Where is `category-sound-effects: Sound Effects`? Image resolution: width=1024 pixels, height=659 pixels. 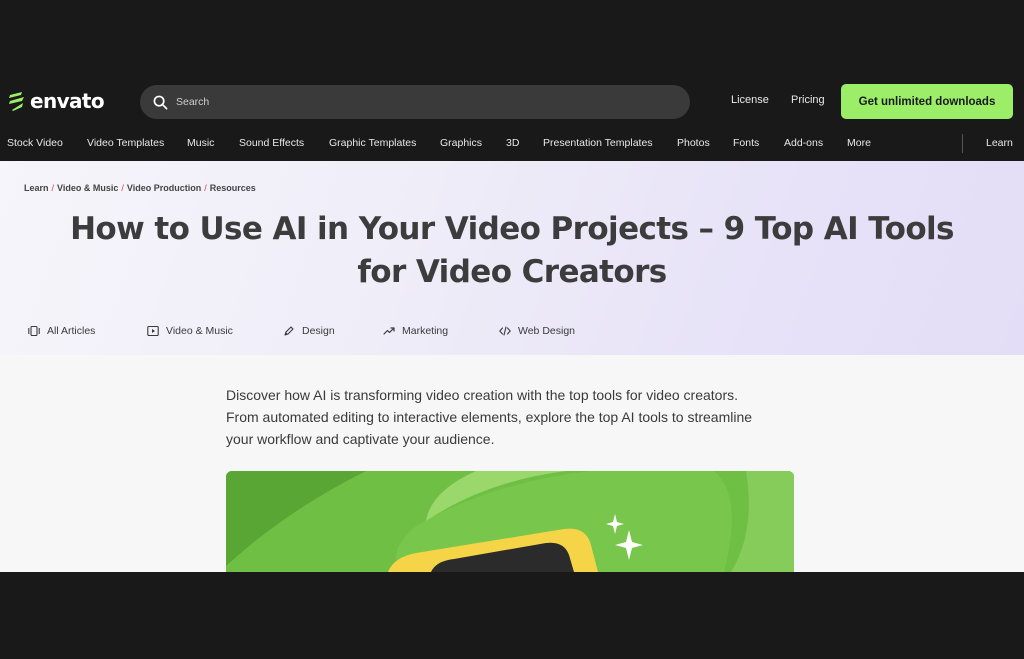 category-sound-effects: Sound Effects is located at coordinates (271, 143).